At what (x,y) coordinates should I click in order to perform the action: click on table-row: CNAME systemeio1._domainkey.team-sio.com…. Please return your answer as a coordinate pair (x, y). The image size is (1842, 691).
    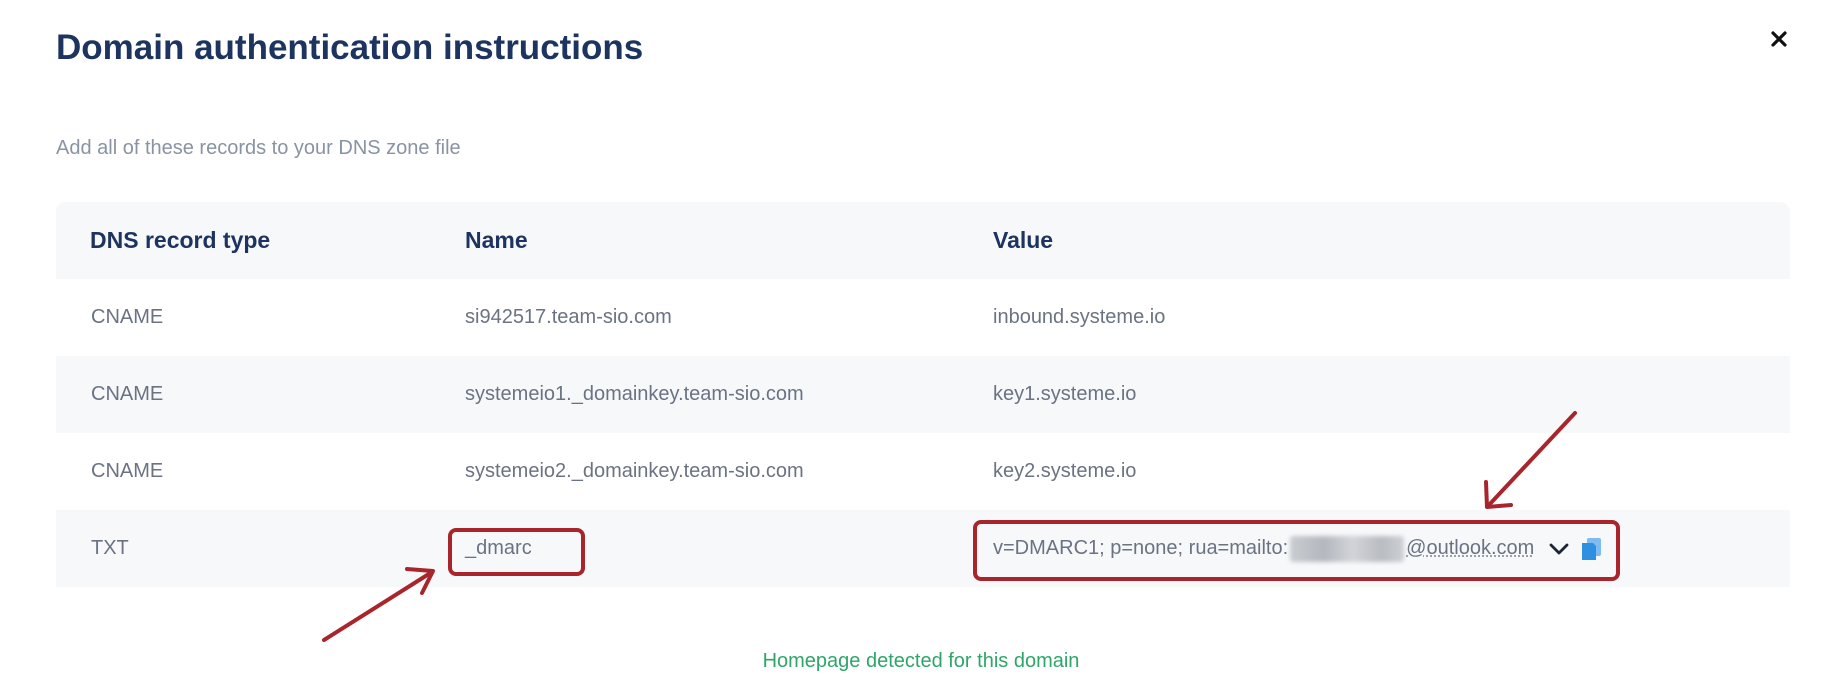
    Looking at the image, I should click on (923, 394).